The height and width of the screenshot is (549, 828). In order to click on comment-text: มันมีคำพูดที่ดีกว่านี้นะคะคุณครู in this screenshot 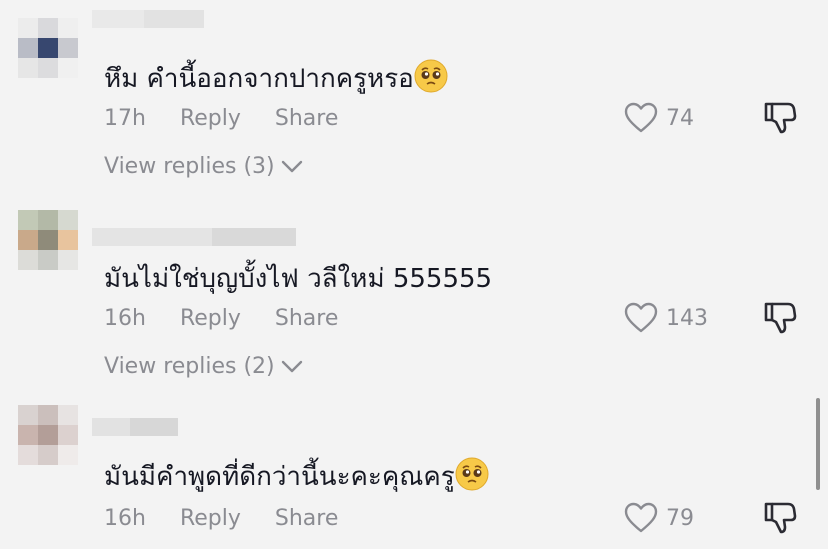, I will do `click(296, 477)`.